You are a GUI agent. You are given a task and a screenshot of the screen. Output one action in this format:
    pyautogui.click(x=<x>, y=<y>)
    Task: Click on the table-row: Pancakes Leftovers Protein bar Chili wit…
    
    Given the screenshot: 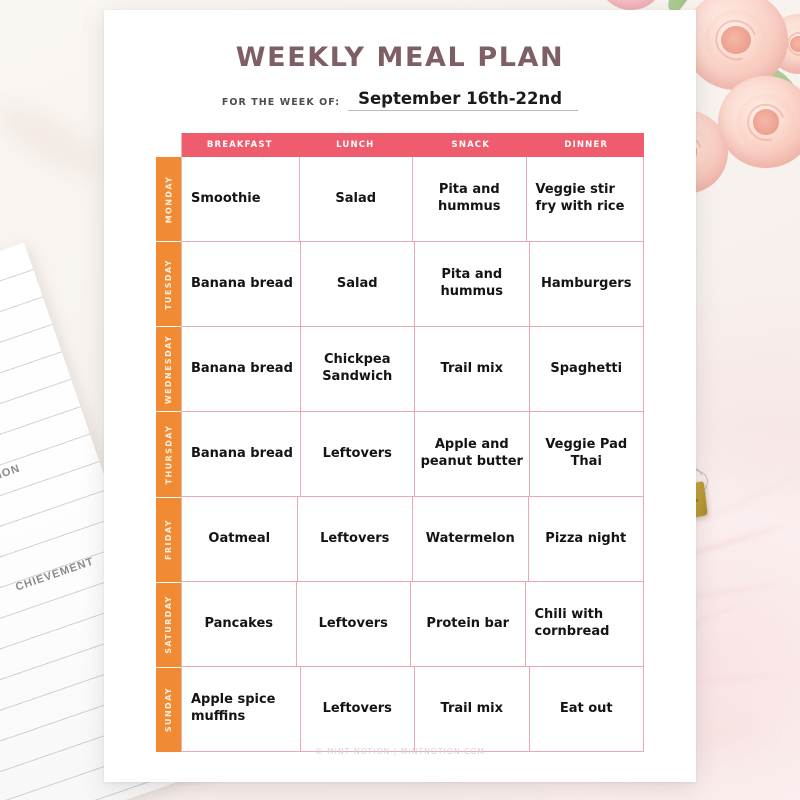 What is the action you would take?
    pyautogui.click(x=412, y=624)
    